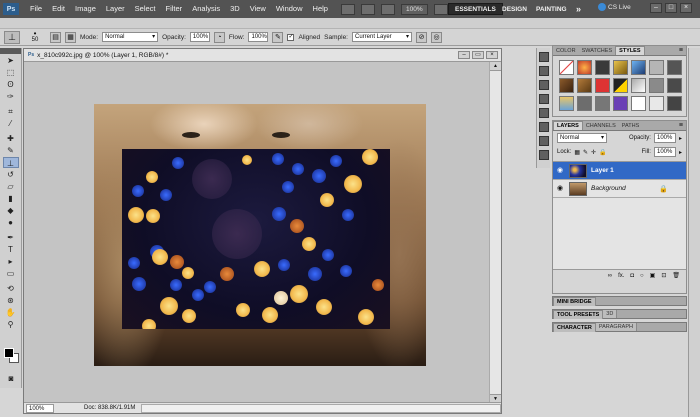  Describe the element at coordinates (11, 222) in the screenshot. I see `dodge-tool-icon: ●` at that location.